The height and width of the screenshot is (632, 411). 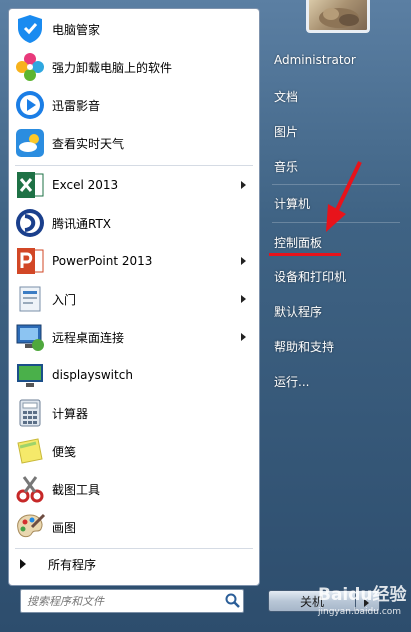 What do you see at coordinates (112, 67) in the screenshot?
I see `item-label: 强力卸载电脑上的软件` at bounding box center [112, 67].